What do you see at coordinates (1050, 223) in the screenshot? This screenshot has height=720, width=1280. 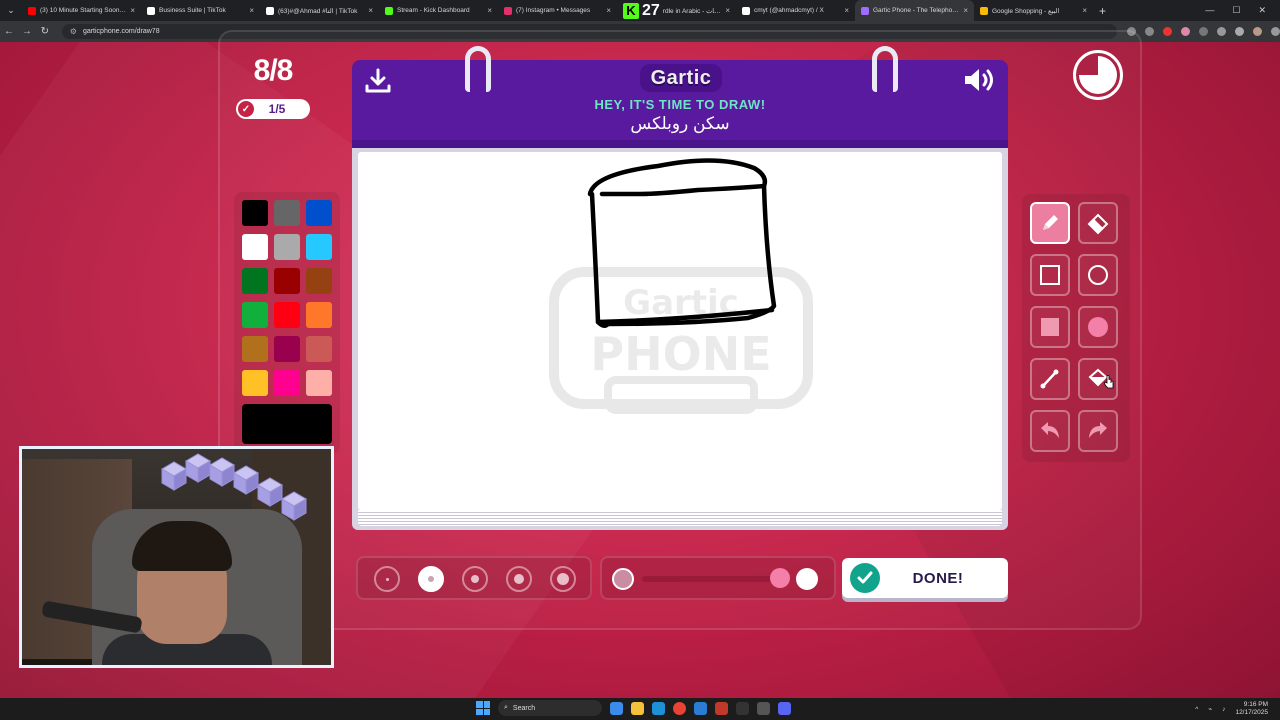 I see `pen-tool` at bounding box center [1050, 223].